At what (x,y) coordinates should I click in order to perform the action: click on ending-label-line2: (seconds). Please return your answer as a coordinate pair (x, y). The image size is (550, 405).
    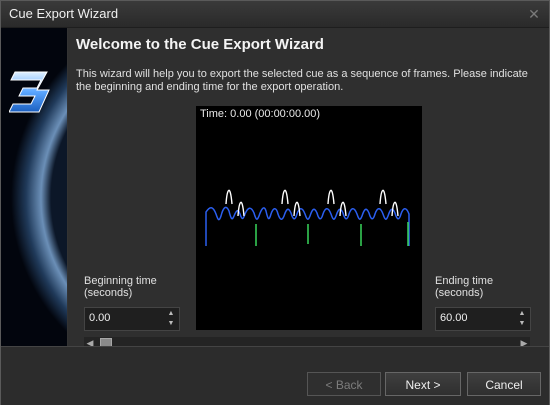
    Looking at the image, I should click on (459, 293).